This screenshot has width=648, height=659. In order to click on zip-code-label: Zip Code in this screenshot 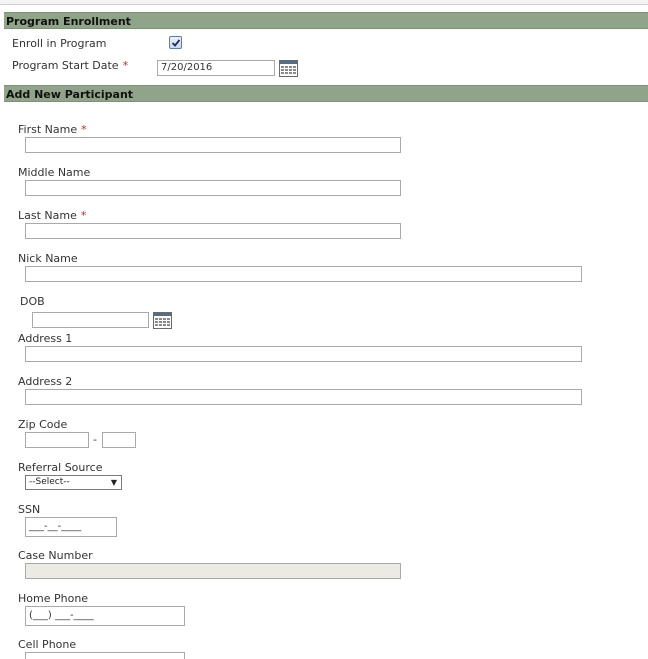, I will do `click(43, 424)`.